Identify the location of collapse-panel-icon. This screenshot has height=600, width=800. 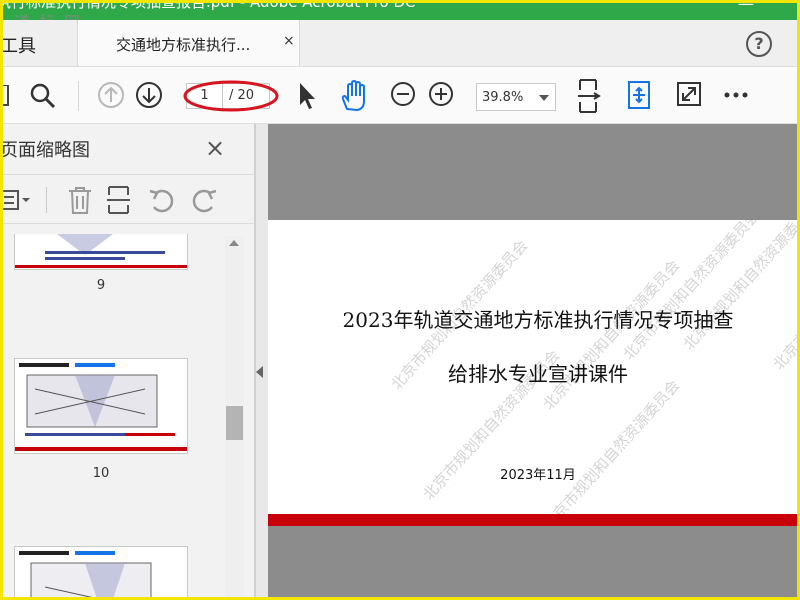
(259, 372).